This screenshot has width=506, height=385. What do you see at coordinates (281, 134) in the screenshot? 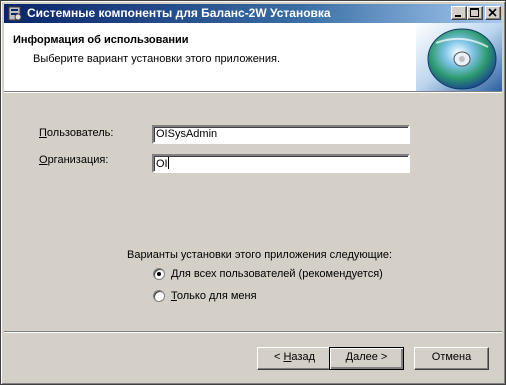
I see `user-name-field: OISysAdmin` at bounding box center [281, 134].